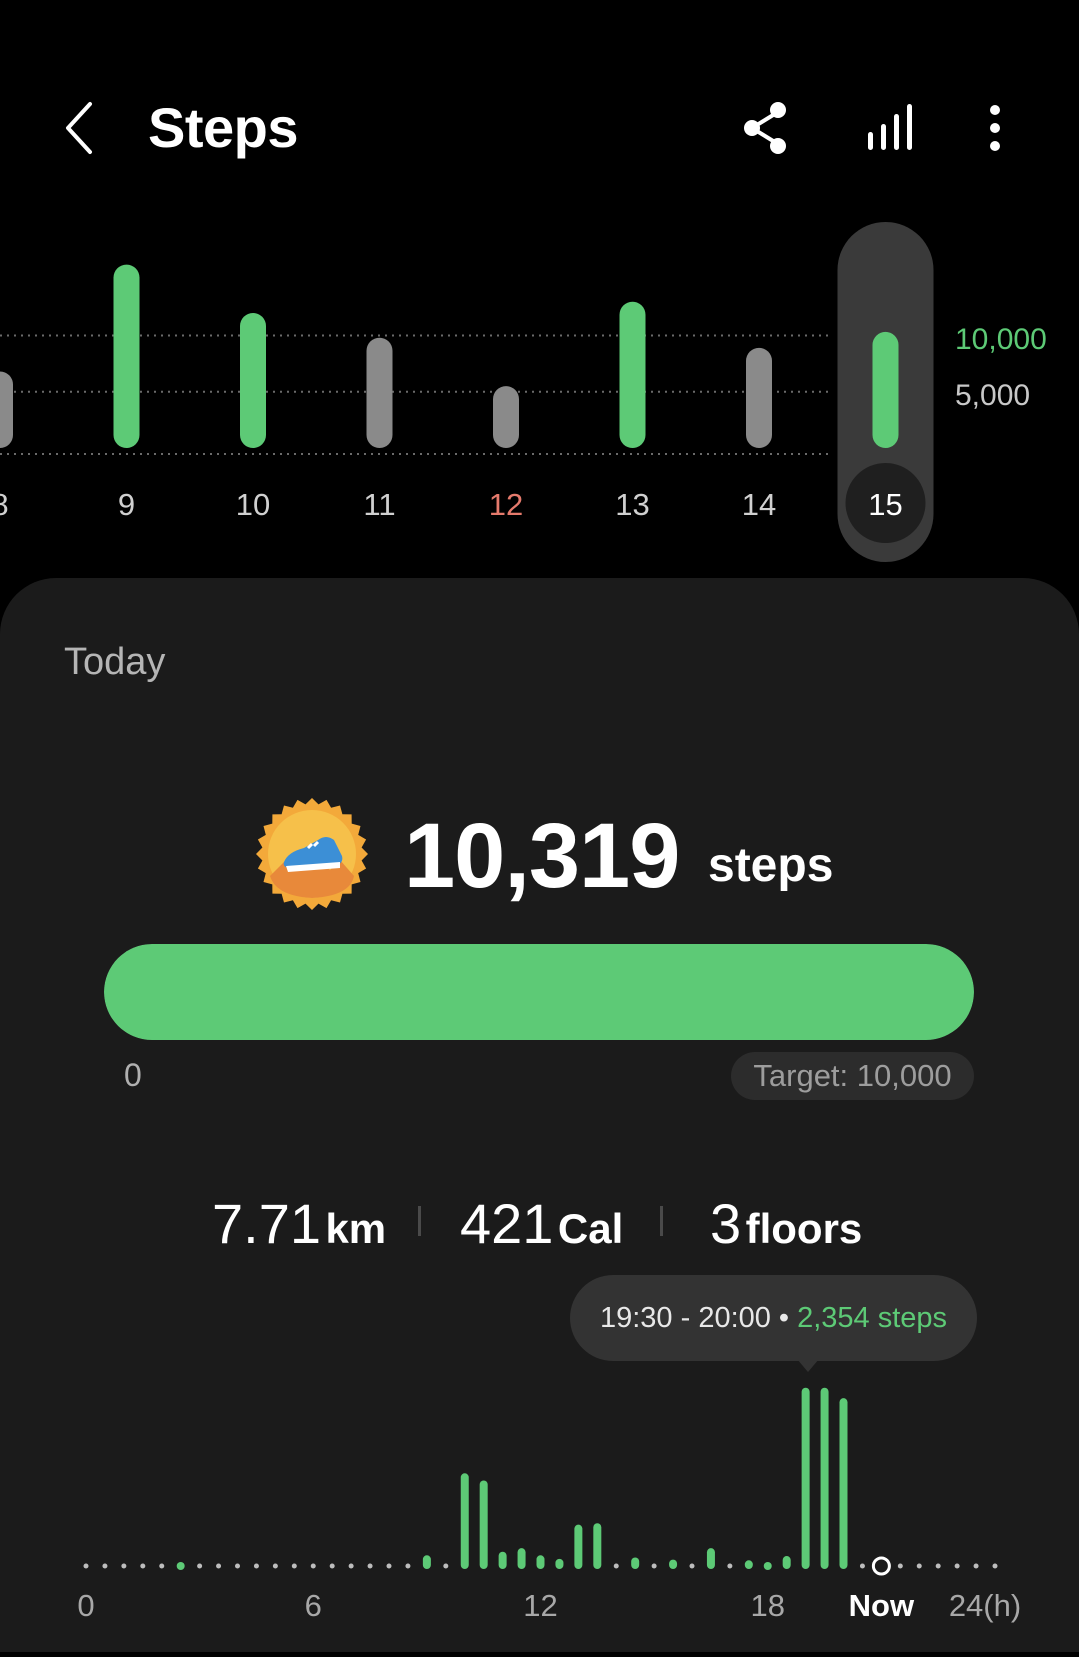 The height and width of the screenshot is (1657, 1079). I want to click on share-button, so click(765, 128).